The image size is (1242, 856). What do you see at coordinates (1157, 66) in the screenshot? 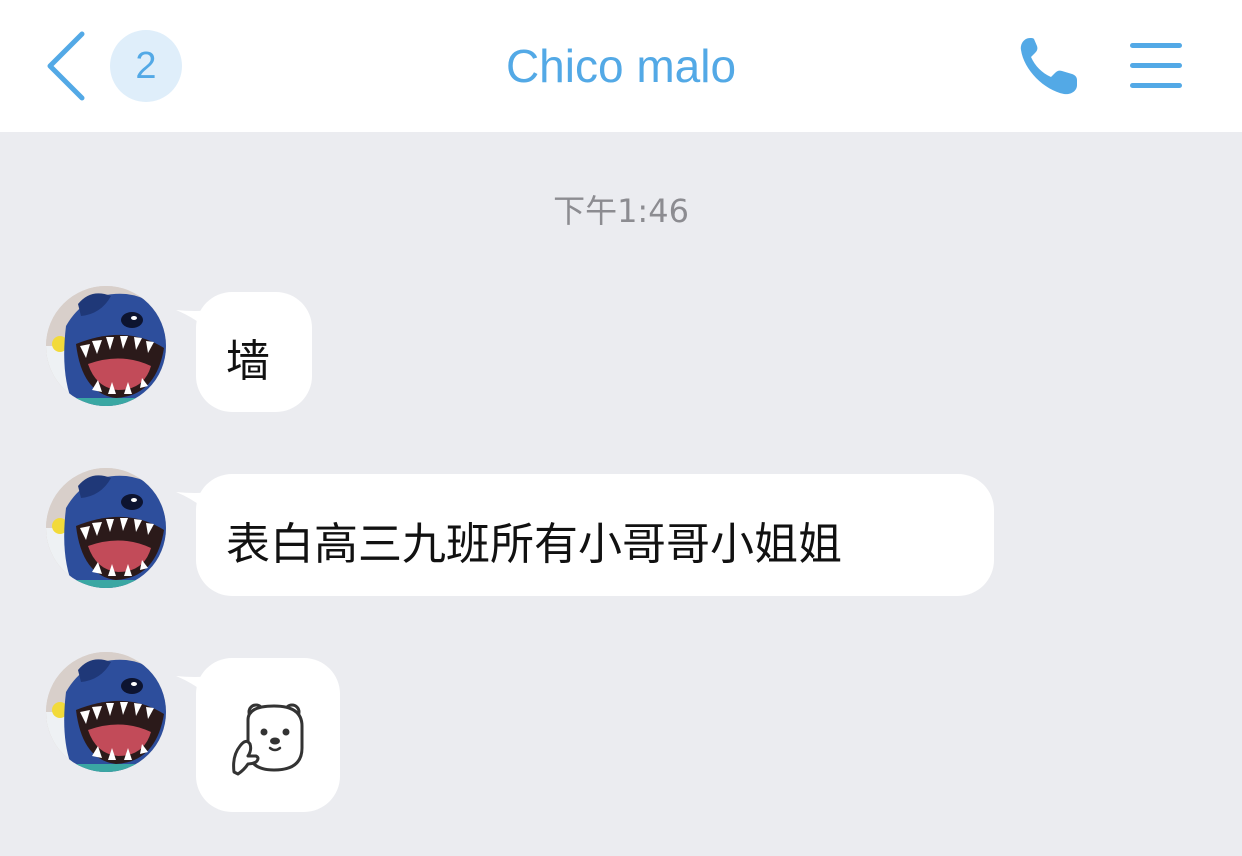
I see `menu-button` at bounding box center [1157, 66].